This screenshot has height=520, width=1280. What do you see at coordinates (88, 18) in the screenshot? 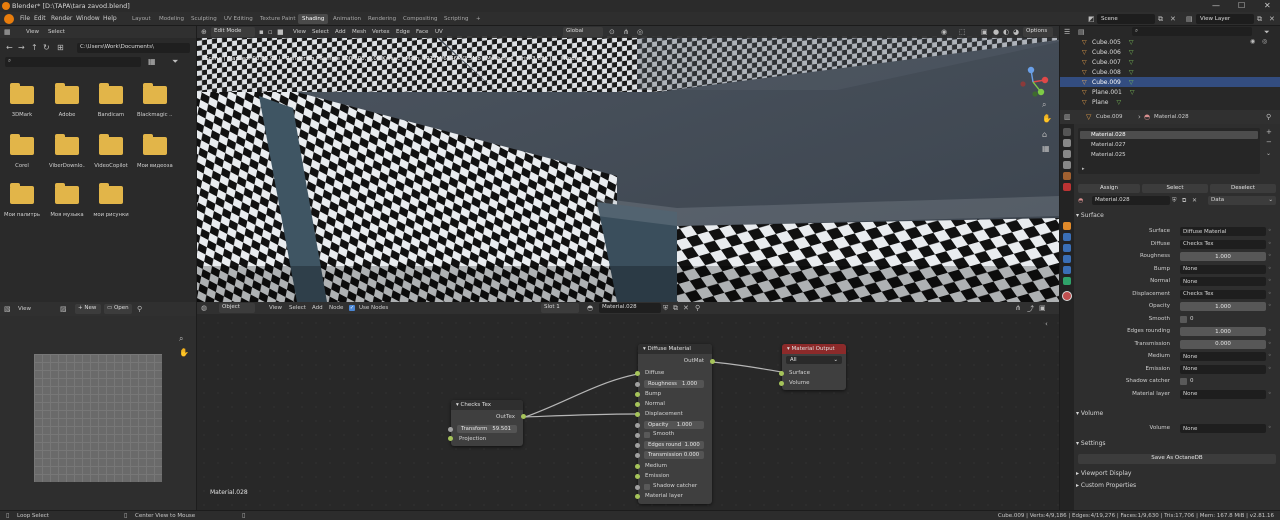
I see `menu-window: Window` at bounding box center [88, 18].